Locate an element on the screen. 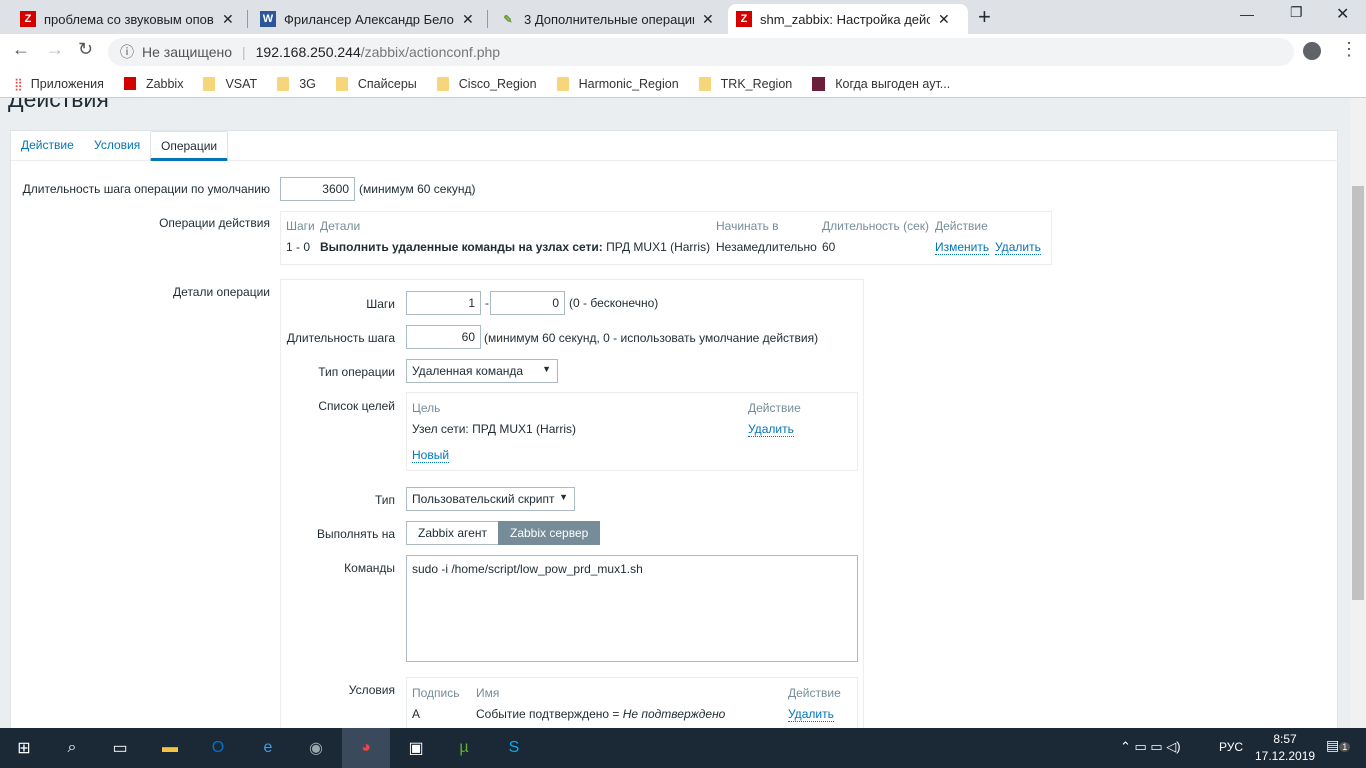 This screenshot has height=768, width=1366. browser-tab: ✎ 3 Дополнительные операции [Z ✕ is located at coordinates (607, 19).